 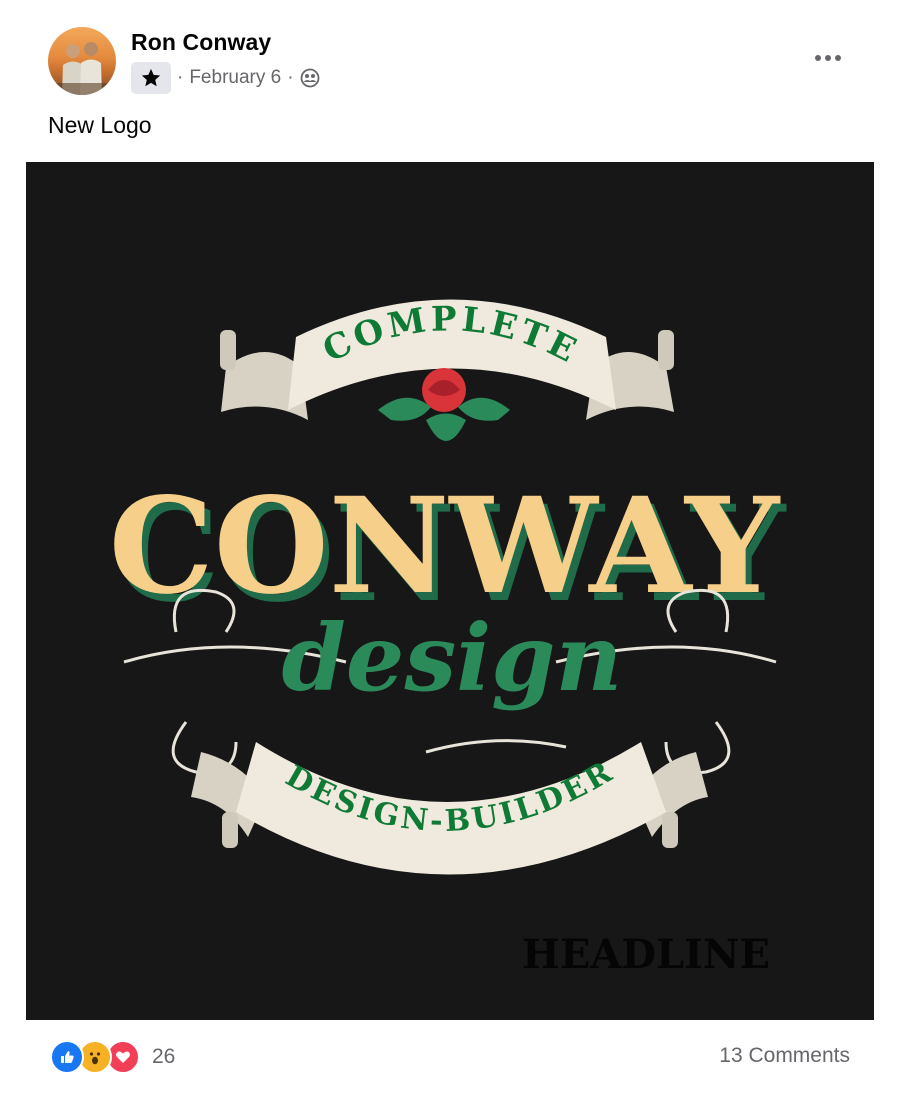 I want to click on reaction-count: 26, so click(x=163, y=1057).